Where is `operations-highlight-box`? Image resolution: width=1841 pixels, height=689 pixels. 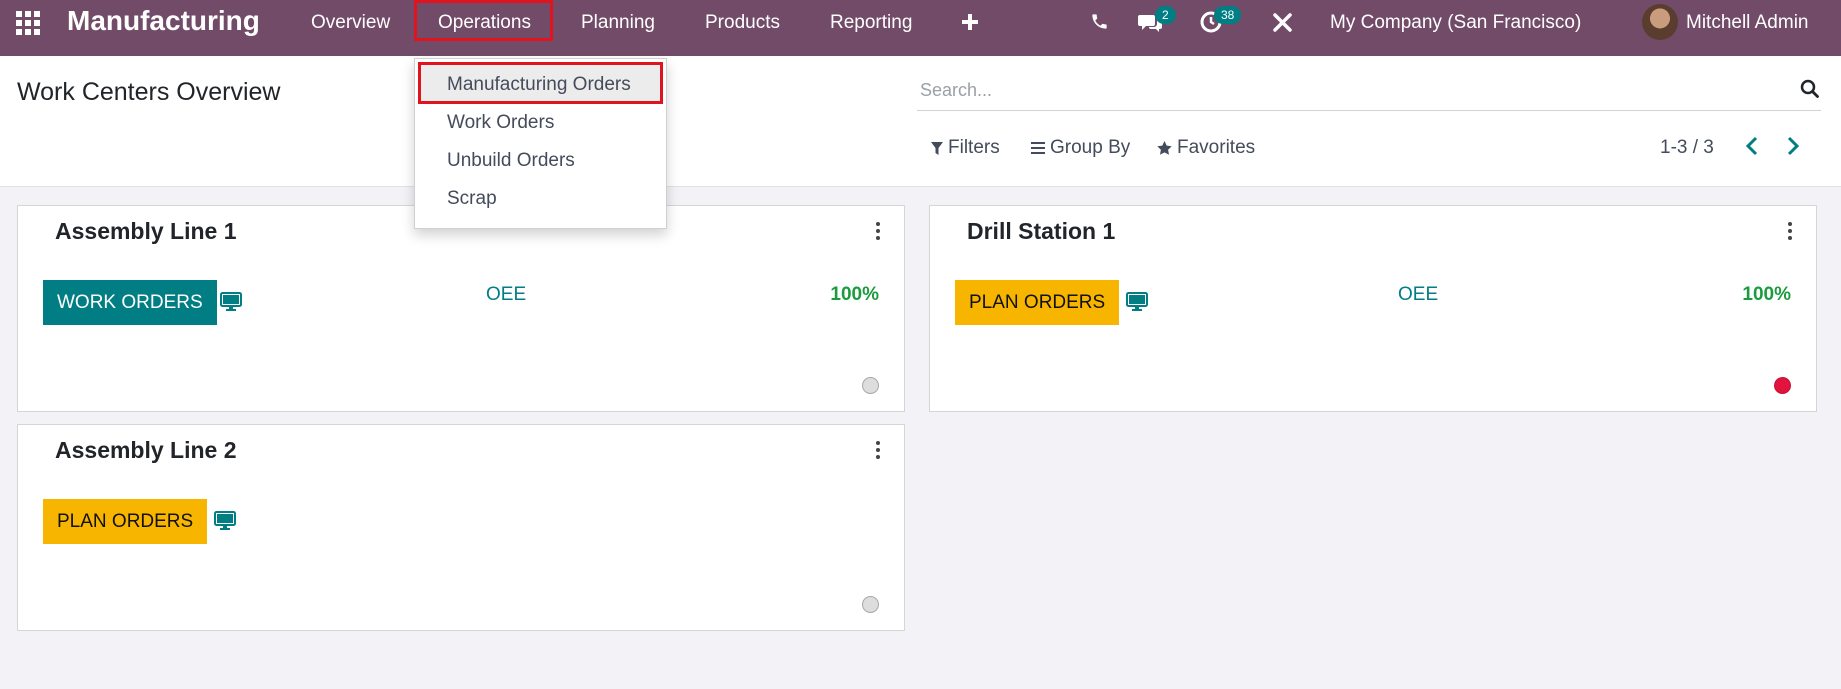 operations-highlight-box is located at coordinates (483, 20).